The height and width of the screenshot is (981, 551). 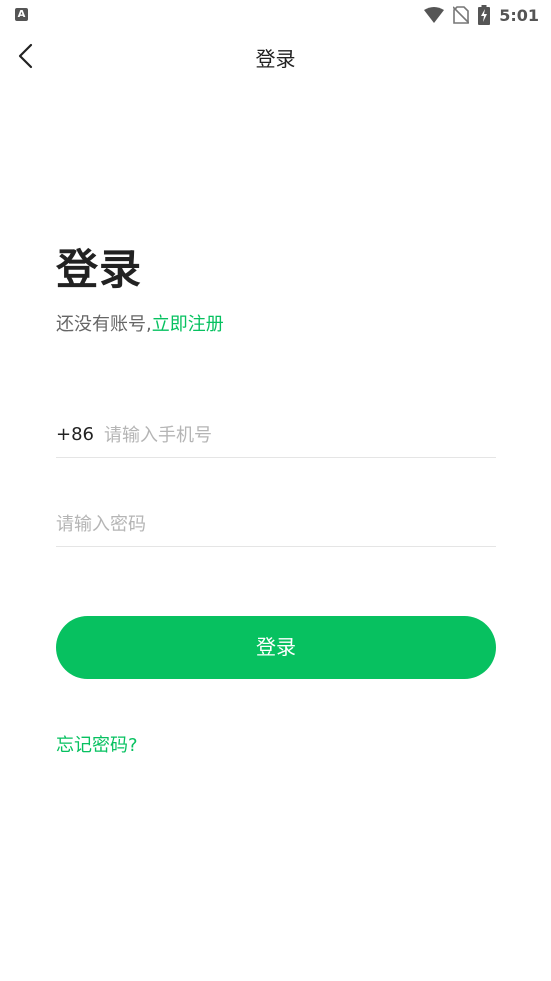 I want to click on no-account-text: 还没有账号,, so click(x=104, y=324).